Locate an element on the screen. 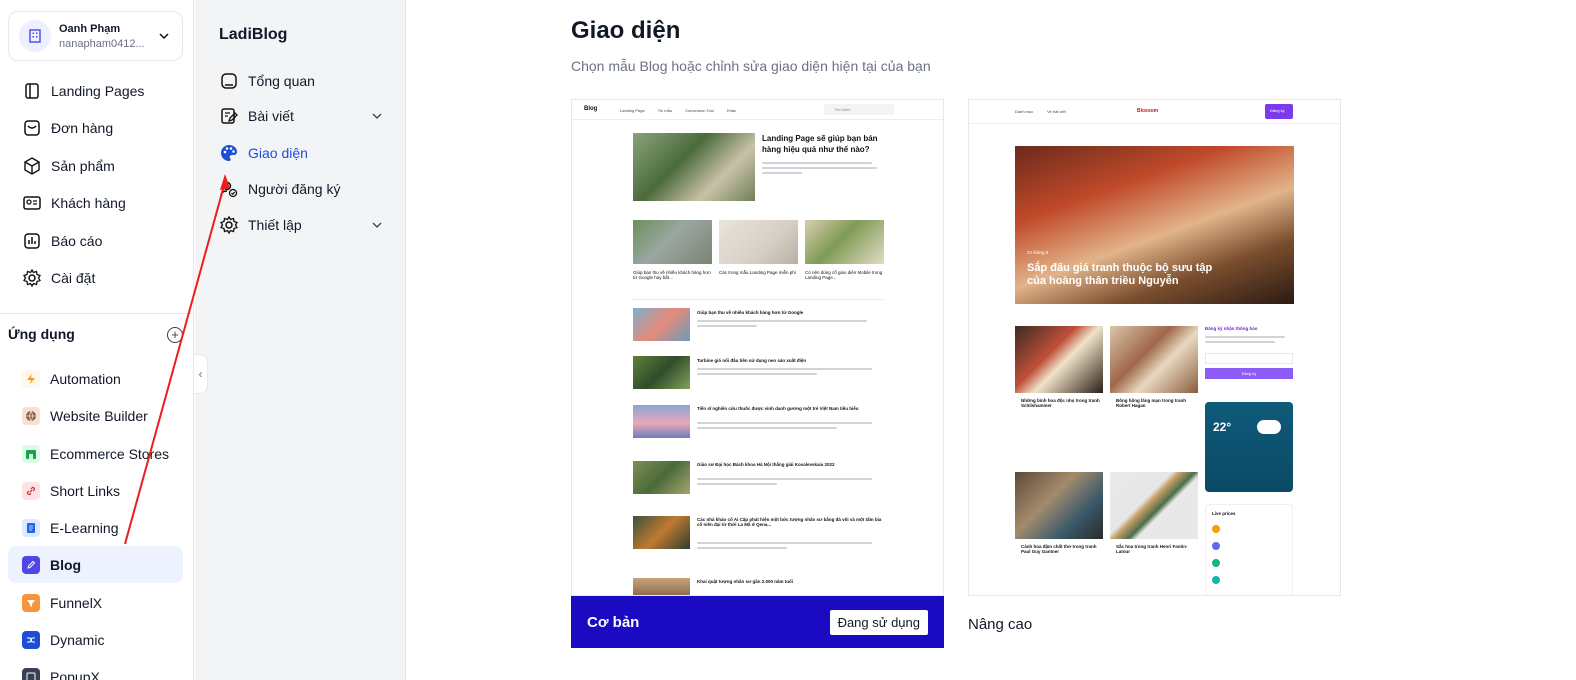  dashboard-icon is located at coordinates (229, 81).